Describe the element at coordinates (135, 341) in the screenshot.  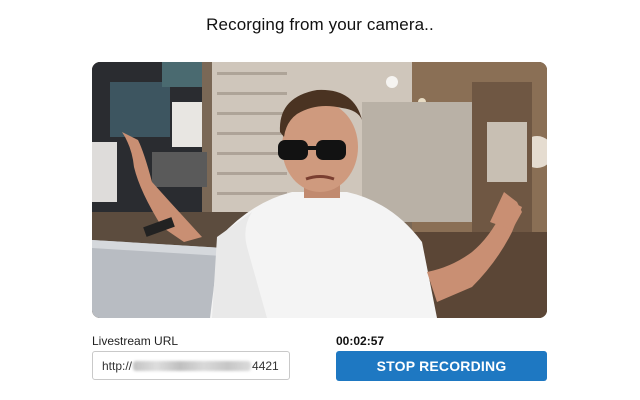
I see `livestream-url-label: Livestream URL` at that location.